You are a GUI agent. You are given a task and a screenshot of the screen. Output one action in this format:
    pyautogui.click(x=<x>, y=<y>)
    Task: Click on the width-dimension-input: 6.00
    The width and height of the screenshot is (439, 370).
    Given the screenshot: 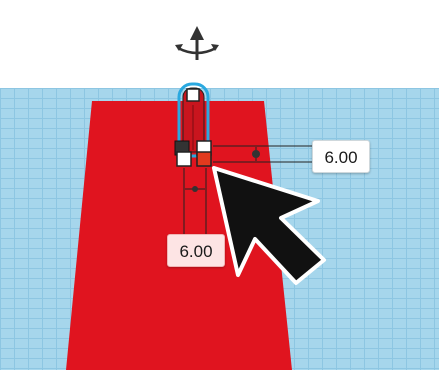 What is the action you would take?
    pyautogui.click(x=341, y=156)
    